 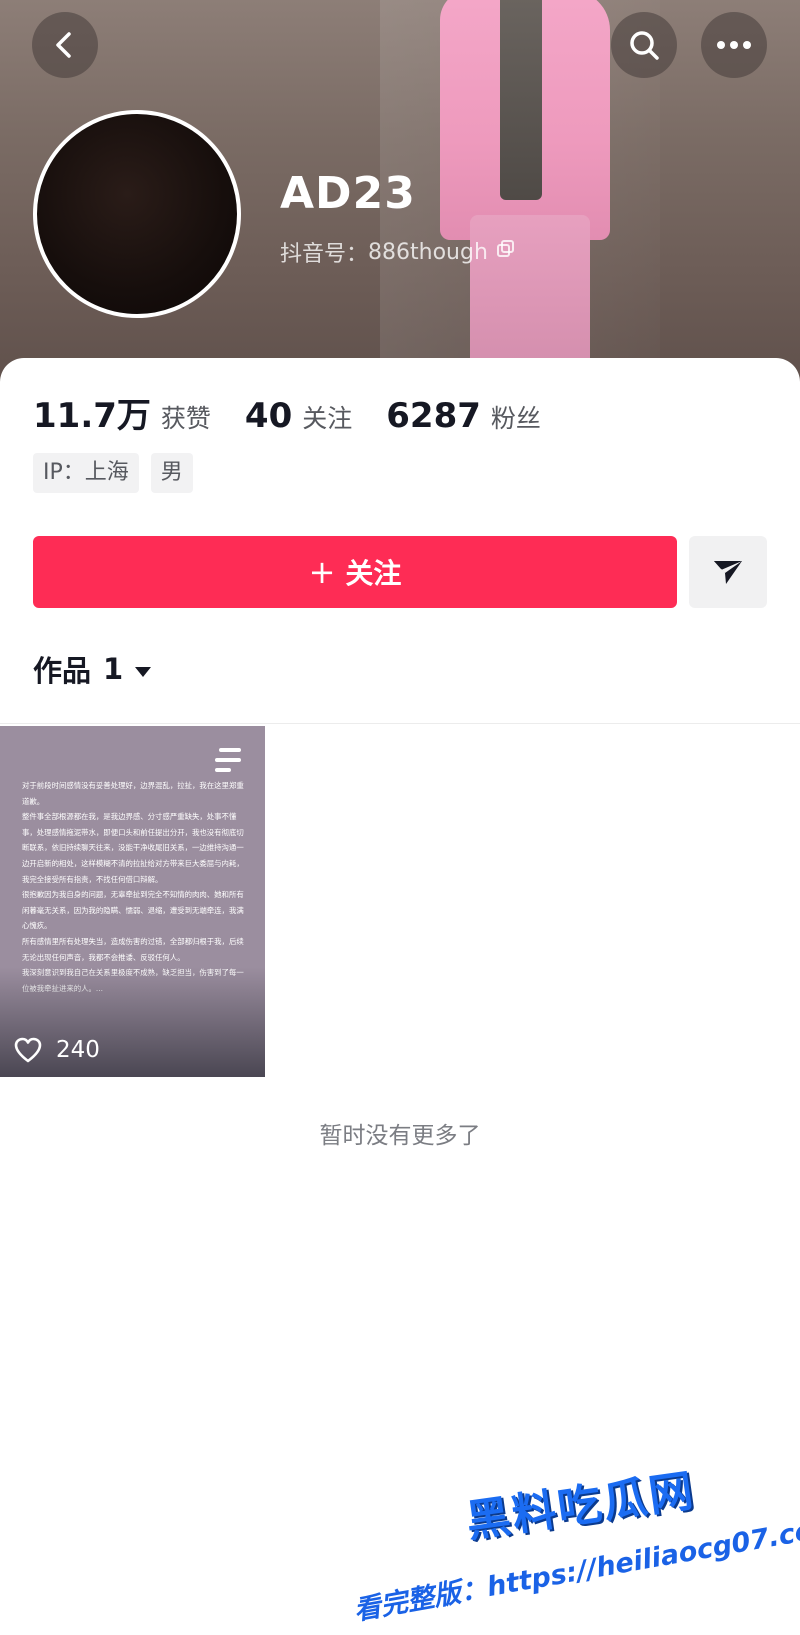 What do you see at coordinates (228, 762) in the screenshot?
I see `text-post-icon` at bounding box center [228, 762].